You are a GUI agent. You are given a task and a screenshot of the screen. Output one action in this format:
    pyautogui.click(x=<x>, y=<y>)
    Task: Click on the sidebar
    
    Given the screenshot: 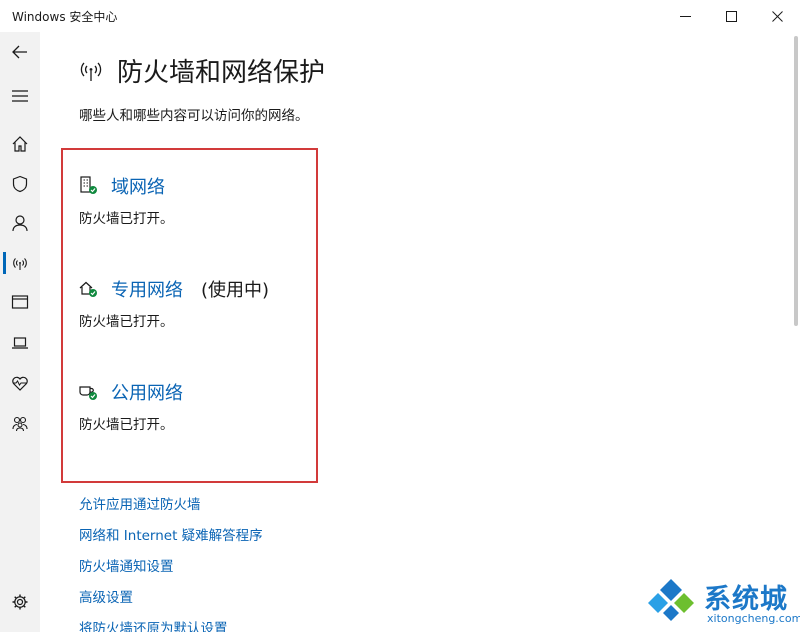 What is the action you would take?
    pyautogui.click(x=20, y=332)
    